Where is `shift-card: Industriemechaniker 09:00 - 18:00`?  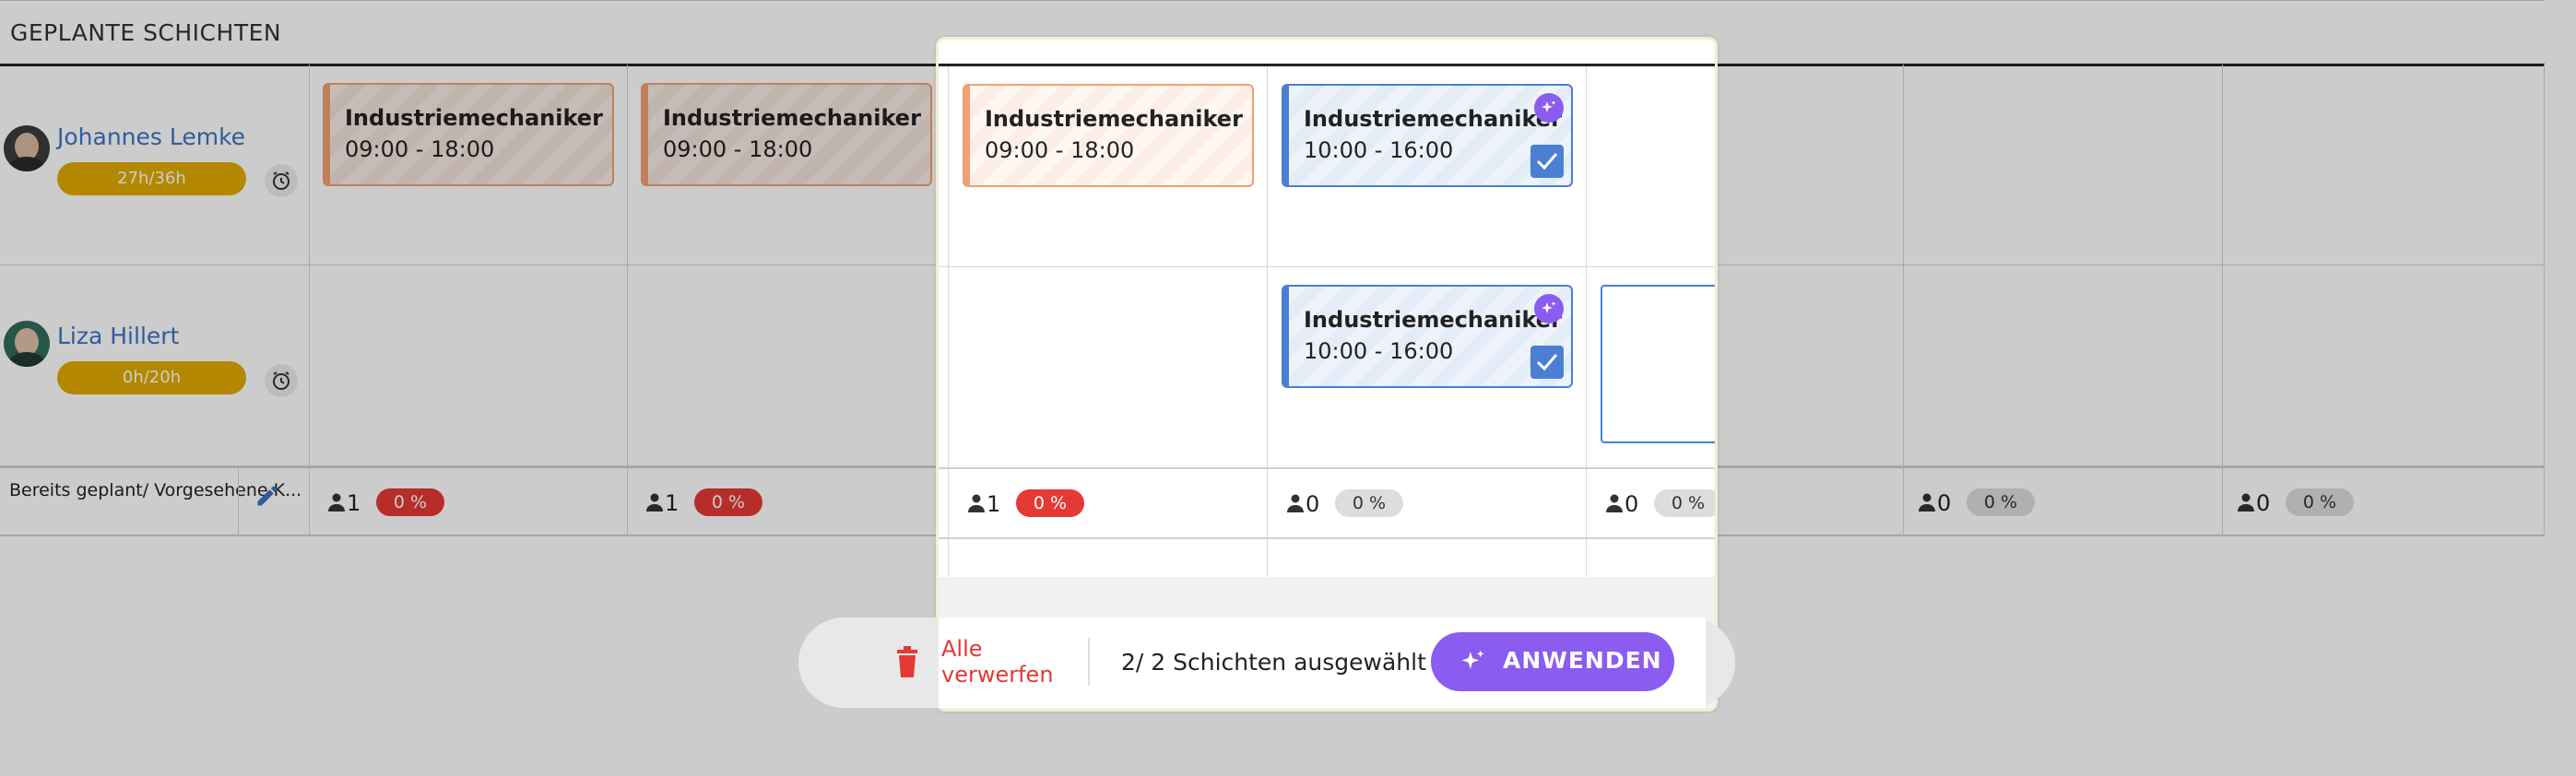
shift-card: Industriemechaniker 09:00 - 18:00 is located at coordinates (1108, 135).